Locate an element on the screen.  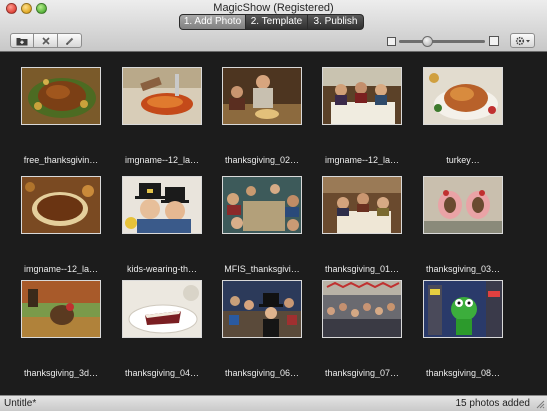
remove-photo-button is located at coordinates (46, 40).